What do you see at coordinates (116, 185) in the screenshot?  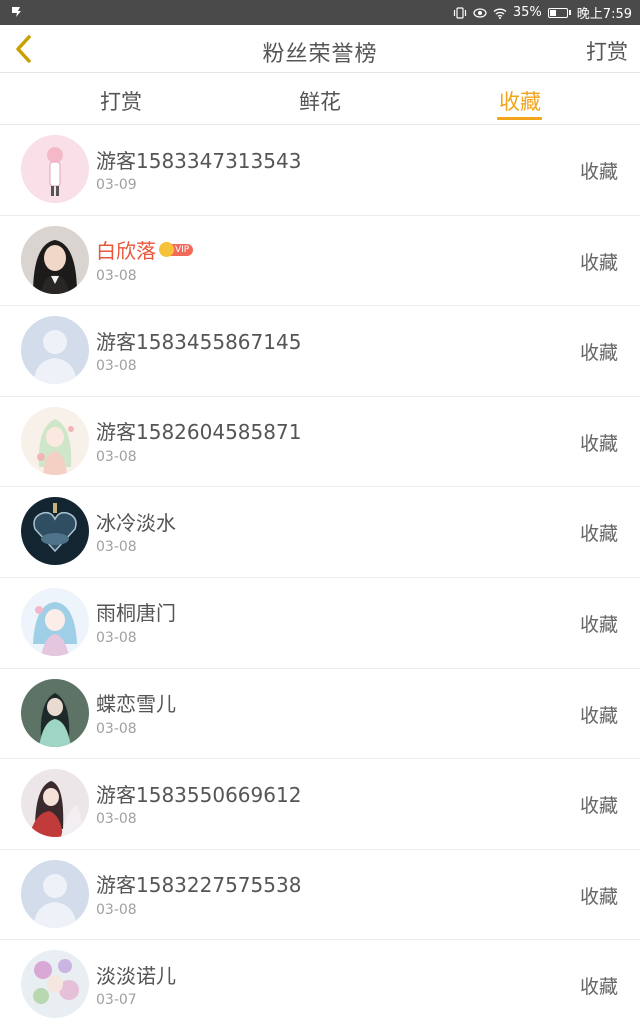 I see `fan-date: 03-09` at bounding box center [116, 185].